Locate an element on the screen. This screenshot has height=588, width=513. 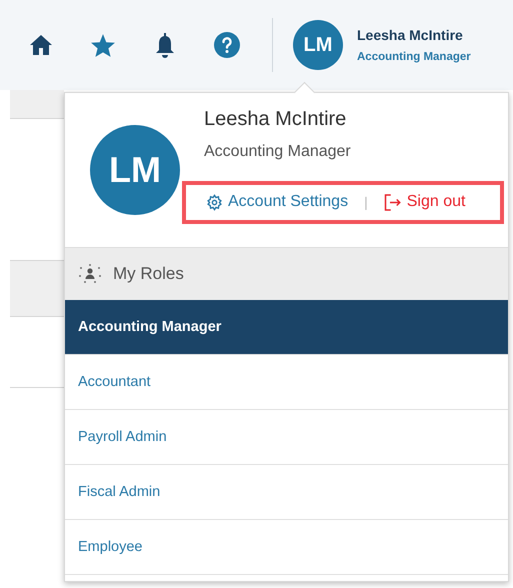
profile-name: Leesha McIntire is located at coordinates (276, 119).